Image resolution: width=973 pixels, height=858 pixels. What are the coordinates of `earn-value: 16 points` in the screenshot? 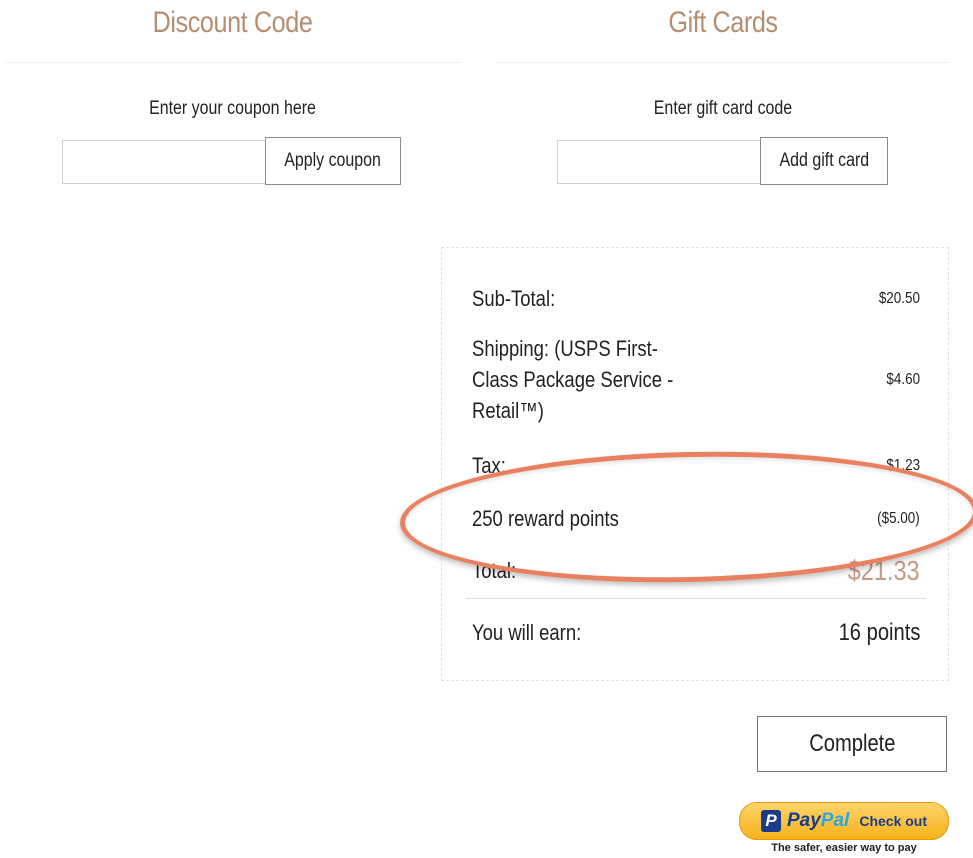 It's located at (879, 632).